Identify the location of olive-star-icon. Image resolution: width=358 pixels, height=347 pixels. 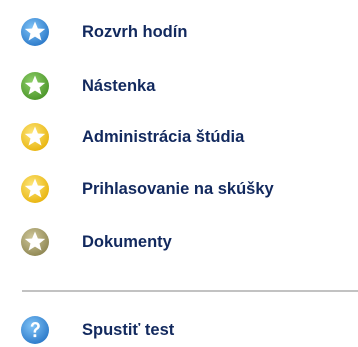
(35, 242).